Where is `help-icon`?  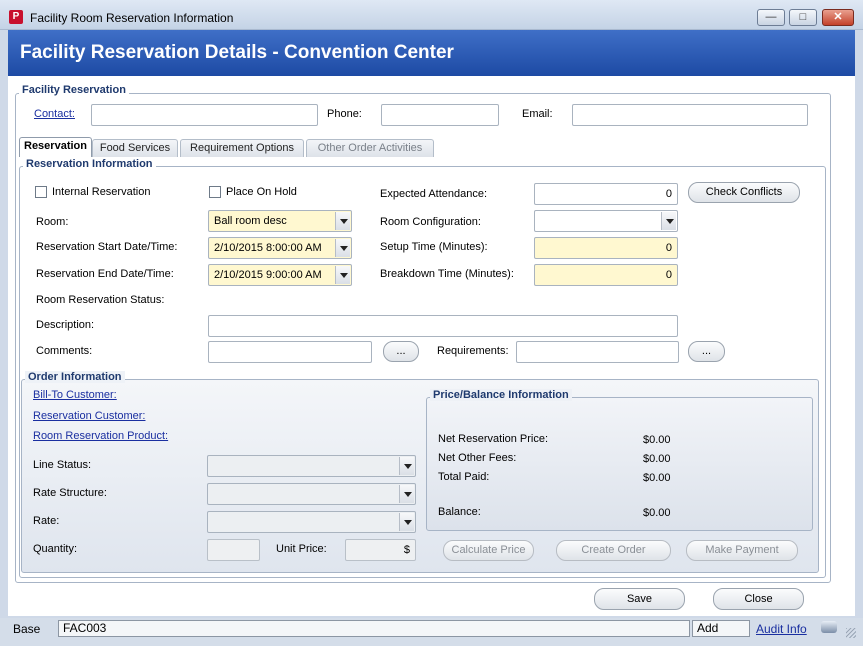
help-icon is located at coordinates (829, 627).